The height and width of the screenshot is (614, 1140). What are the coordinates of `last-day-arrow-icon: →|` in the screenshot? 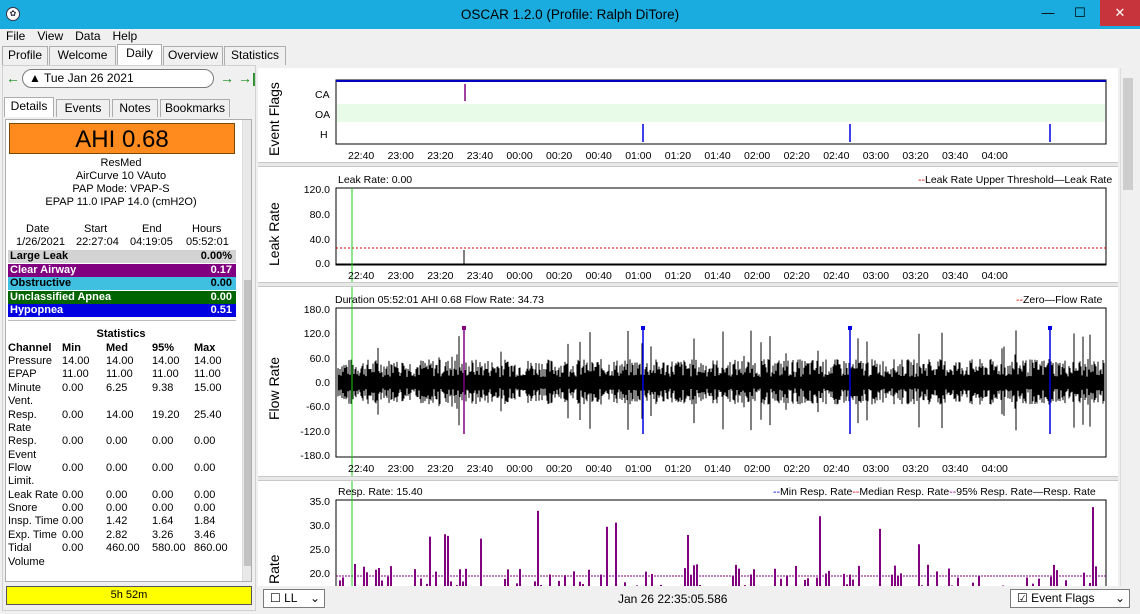 It's located at (247, 78).